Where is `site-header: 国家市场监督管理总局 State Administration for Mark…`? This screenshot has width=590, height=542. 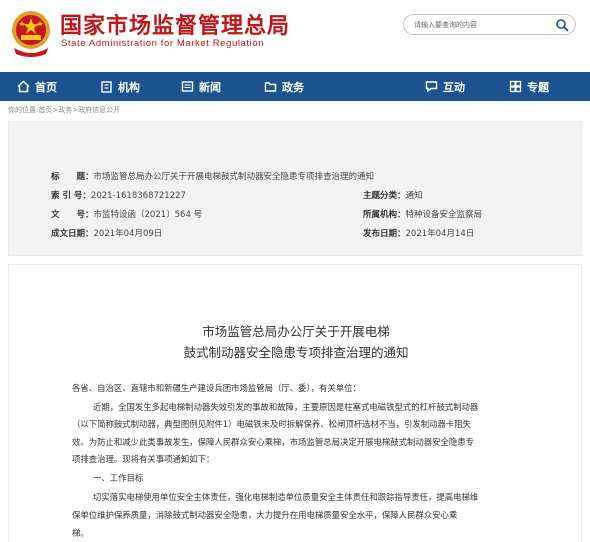 site-header: 国家市场监督管理总局 State Administration for Mark… is located at coordinates (295, 36).